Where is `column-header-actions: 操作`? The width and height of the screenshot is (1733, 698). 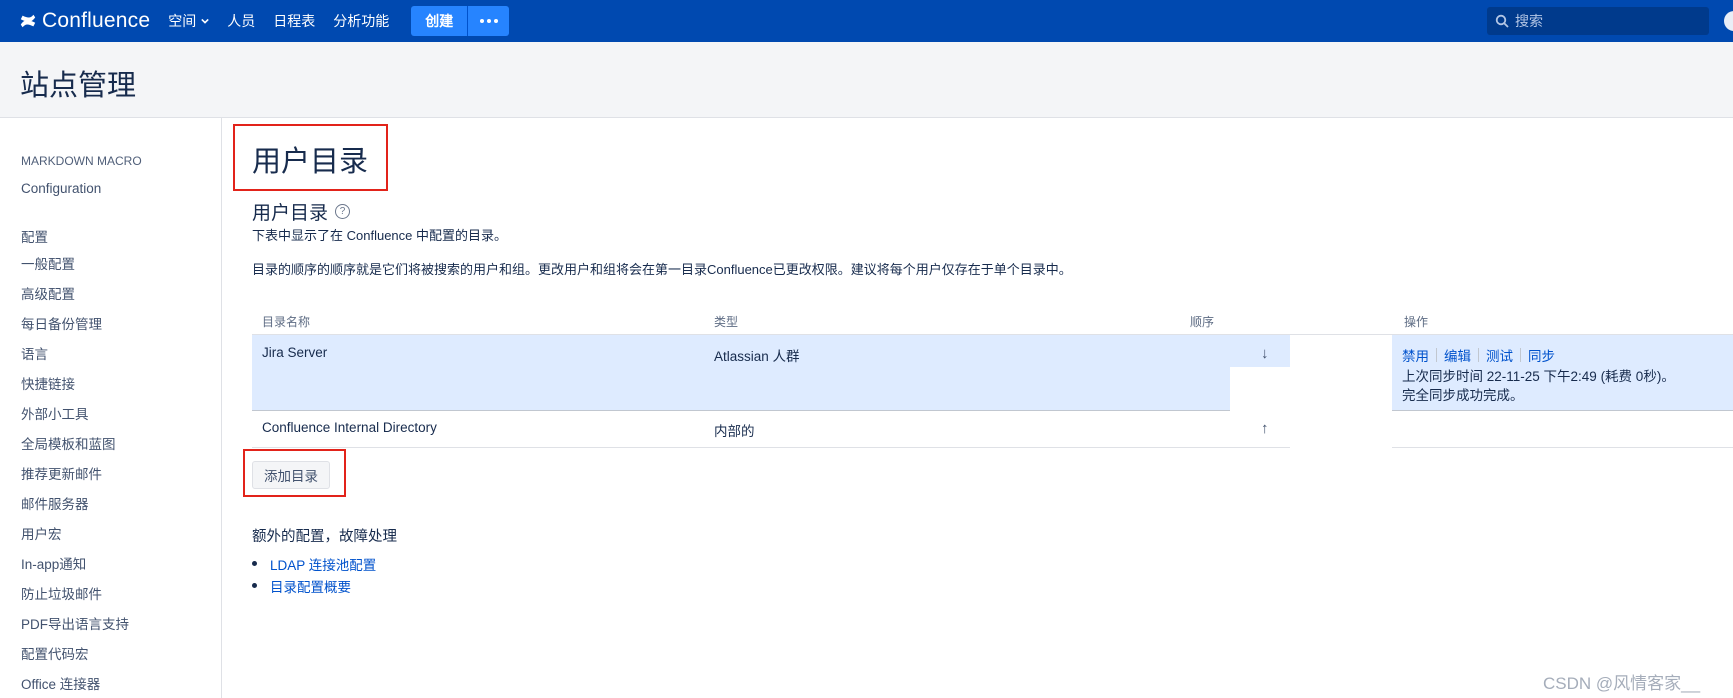 column-header-actions: 操作 is located at coordinates (1416, 322).